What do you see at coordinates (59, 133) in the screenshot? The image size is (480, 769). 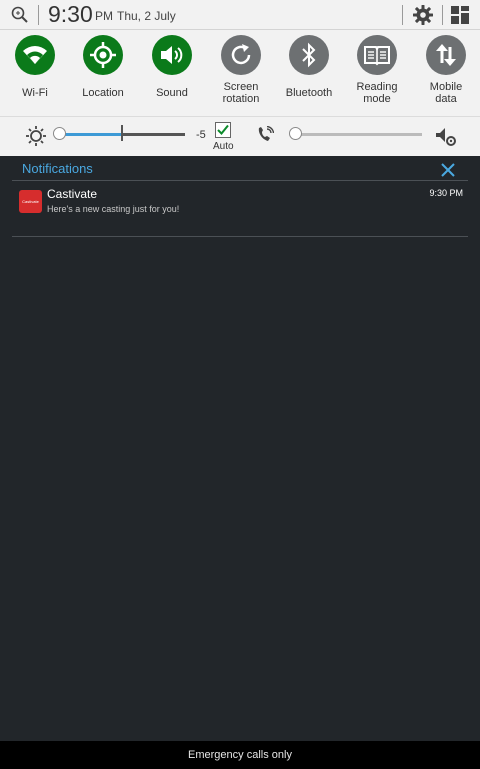 I see `brightness-thumb` at bounding box center [59, 133].